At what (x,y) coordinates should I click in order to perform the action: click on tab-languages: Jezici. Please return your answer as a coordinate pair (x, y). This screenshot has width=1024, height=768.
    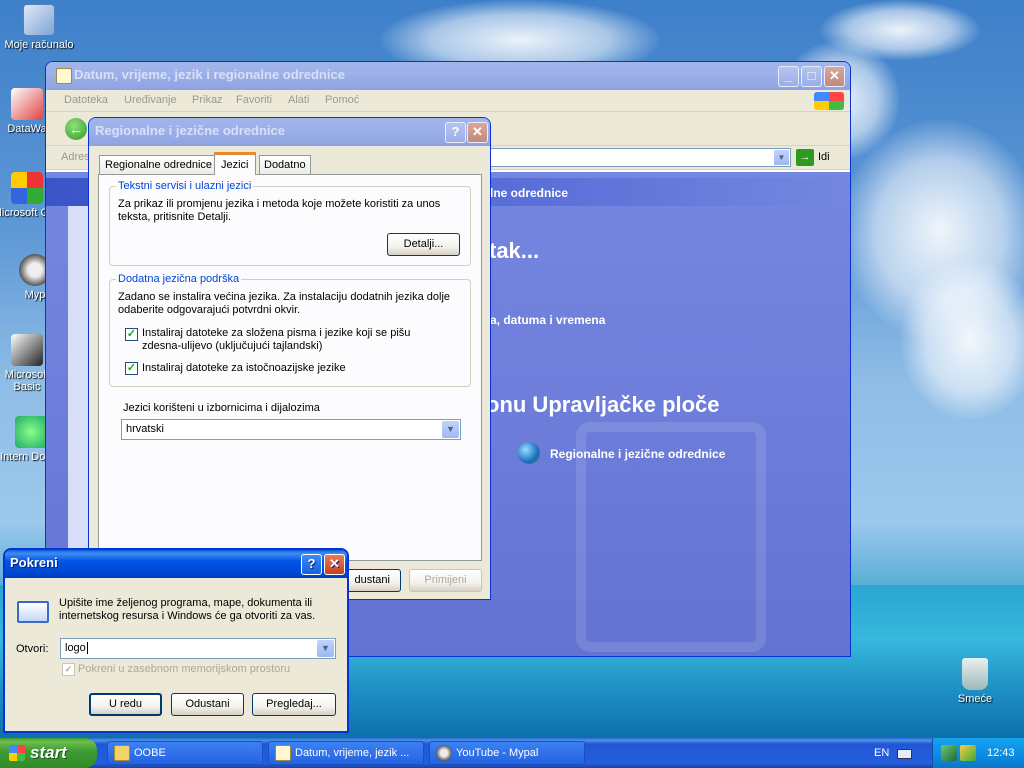
    Looking at the image, I should click on (235, 163).